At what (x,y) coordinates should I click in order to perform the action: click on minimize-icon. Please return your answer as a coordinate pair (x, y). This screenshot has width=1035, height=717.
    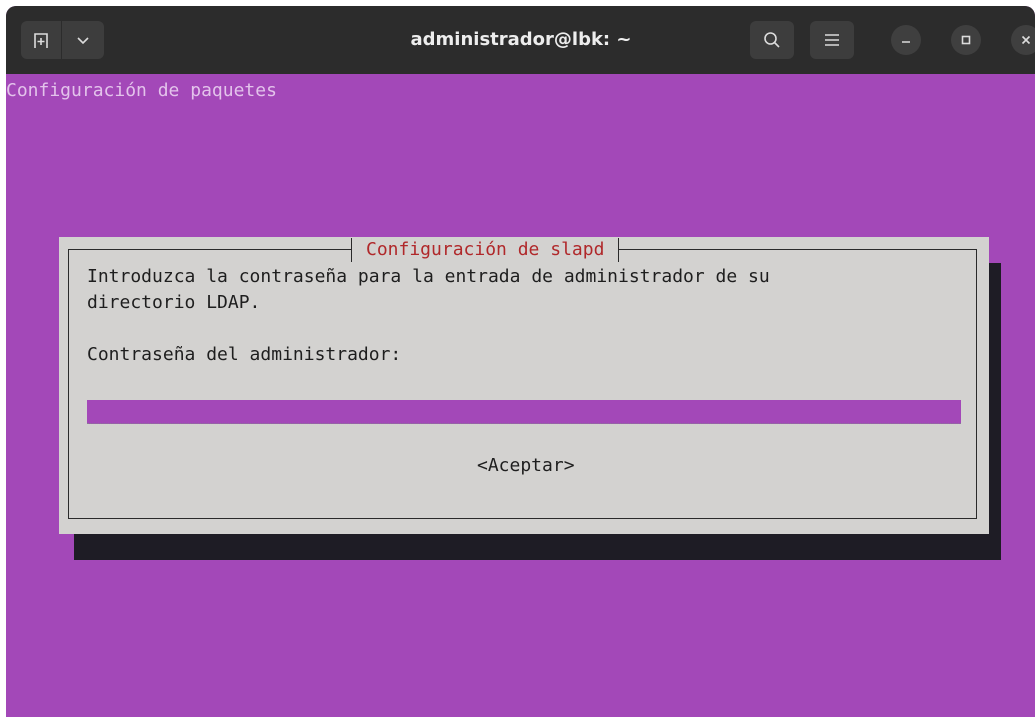
    Looking at the image, I should click on (906, 42).